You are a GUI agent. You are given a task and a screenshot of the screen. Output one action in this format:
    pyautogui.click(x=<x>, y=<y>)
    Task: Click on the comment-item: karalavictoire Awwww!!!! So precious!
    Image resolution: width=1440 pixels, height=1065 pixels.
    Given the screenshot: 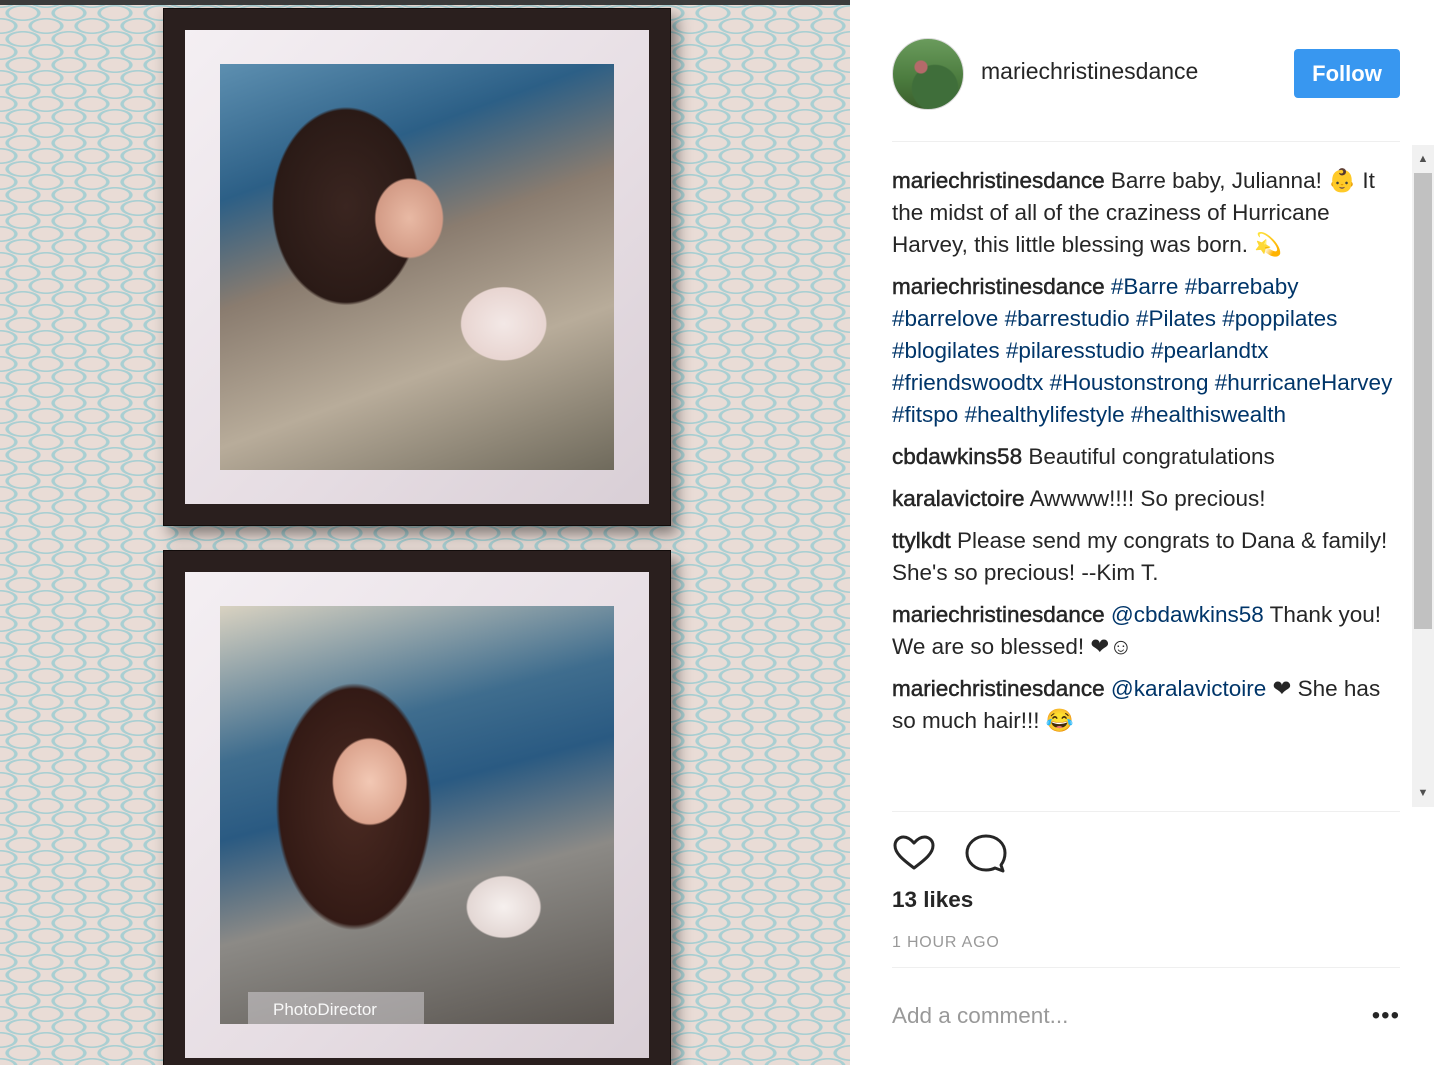 What is the action you would take?
    pyautogui.click(x=1147, y=499)
    